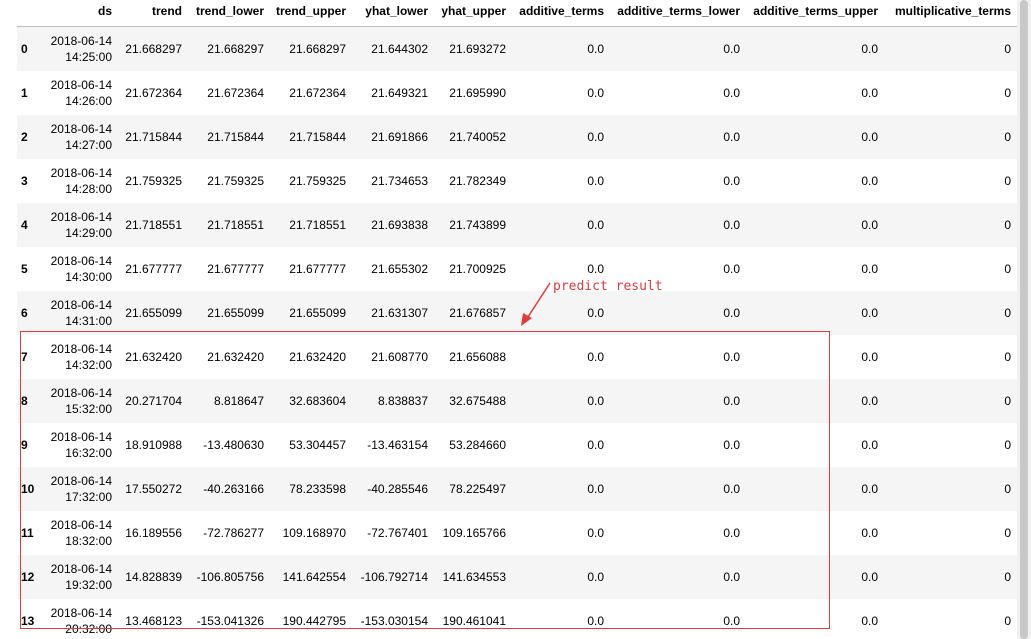  Describe the element at coordinates (235, 312) in the screenshot. I see `cell-trend-lower: 21.655099` at that location.